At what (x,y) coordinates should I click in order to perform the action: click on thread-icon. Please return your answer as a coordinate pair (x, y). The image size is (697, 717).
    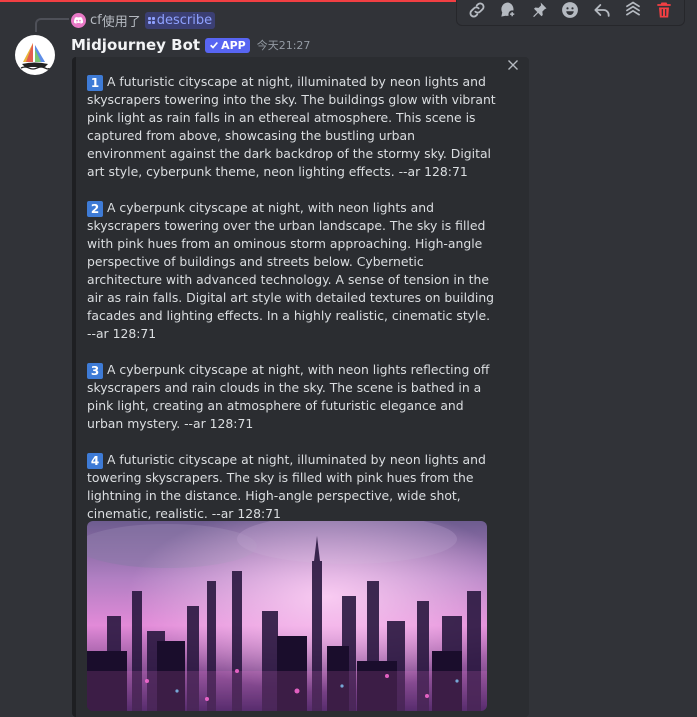
    Looking at the image, I should click on (508, 10).